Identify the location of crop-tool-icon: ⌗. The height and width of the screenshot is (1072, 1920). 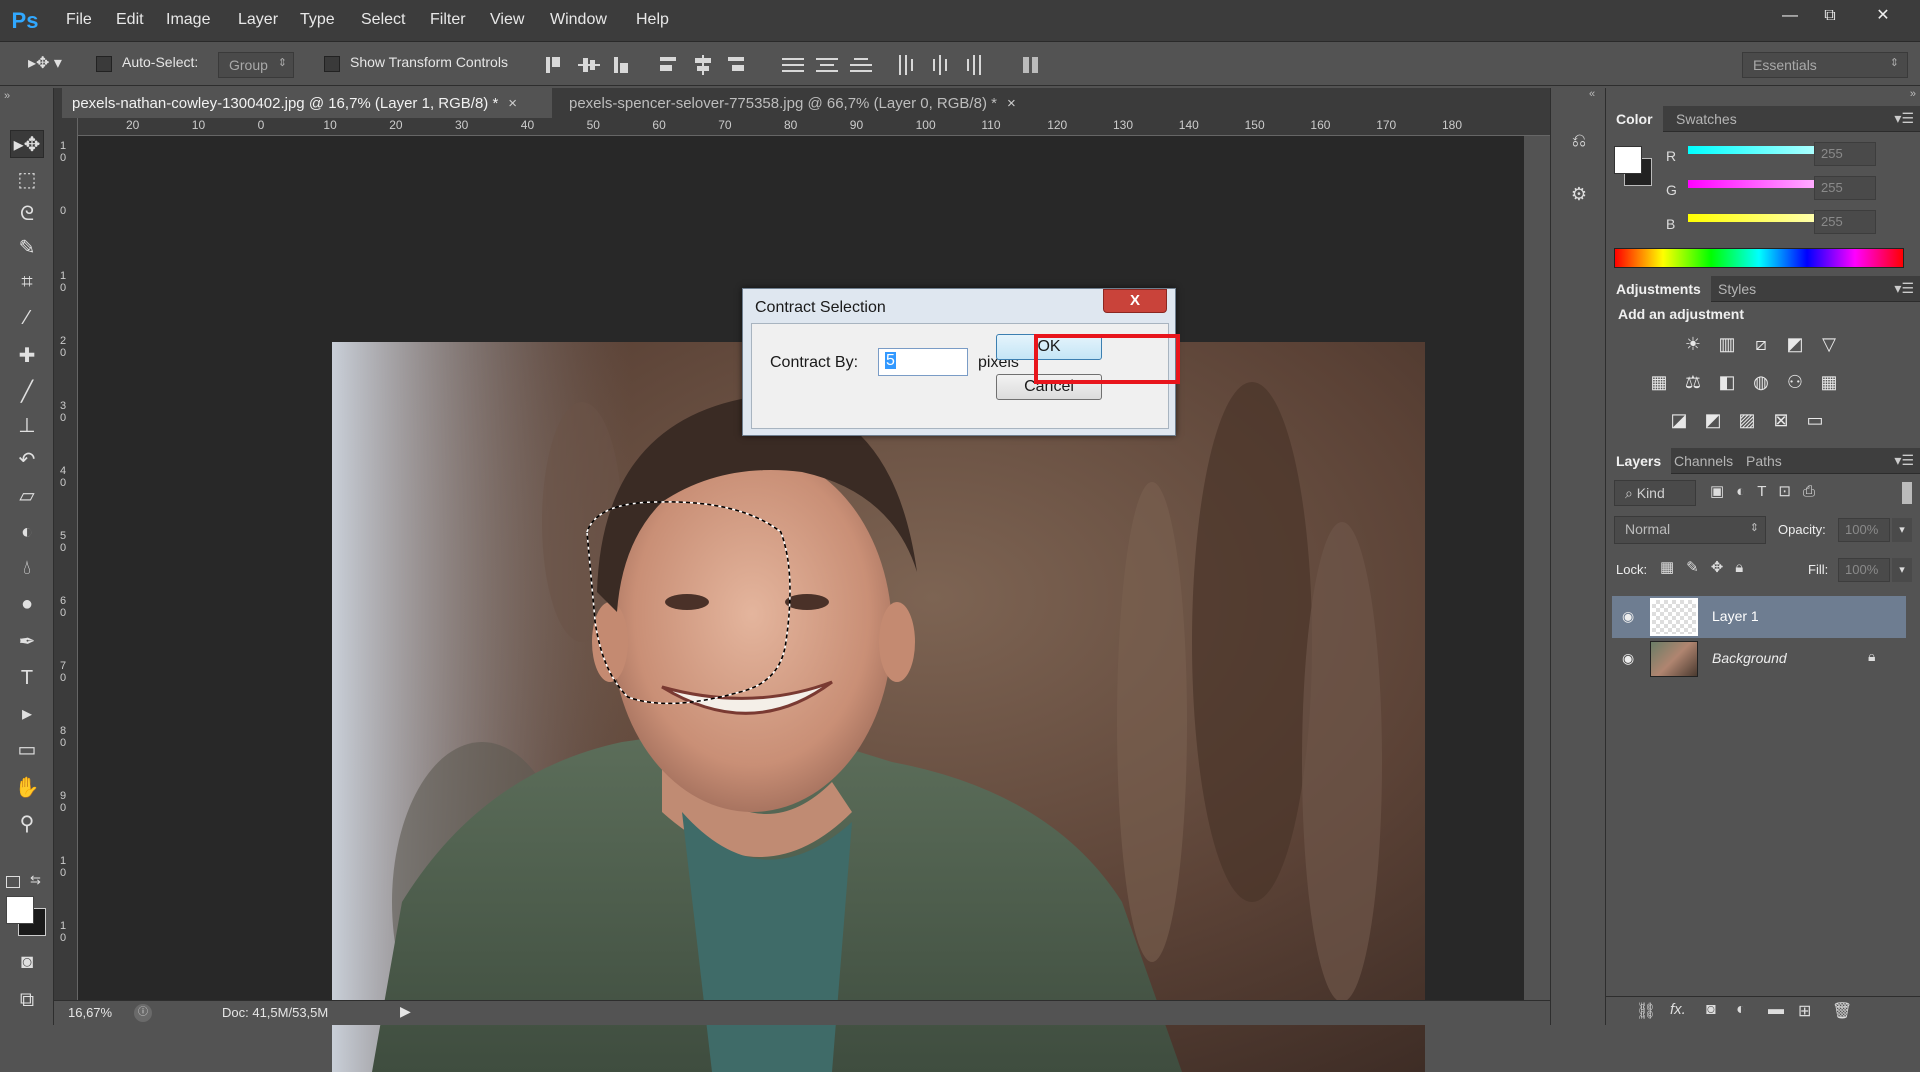
(27, 282).